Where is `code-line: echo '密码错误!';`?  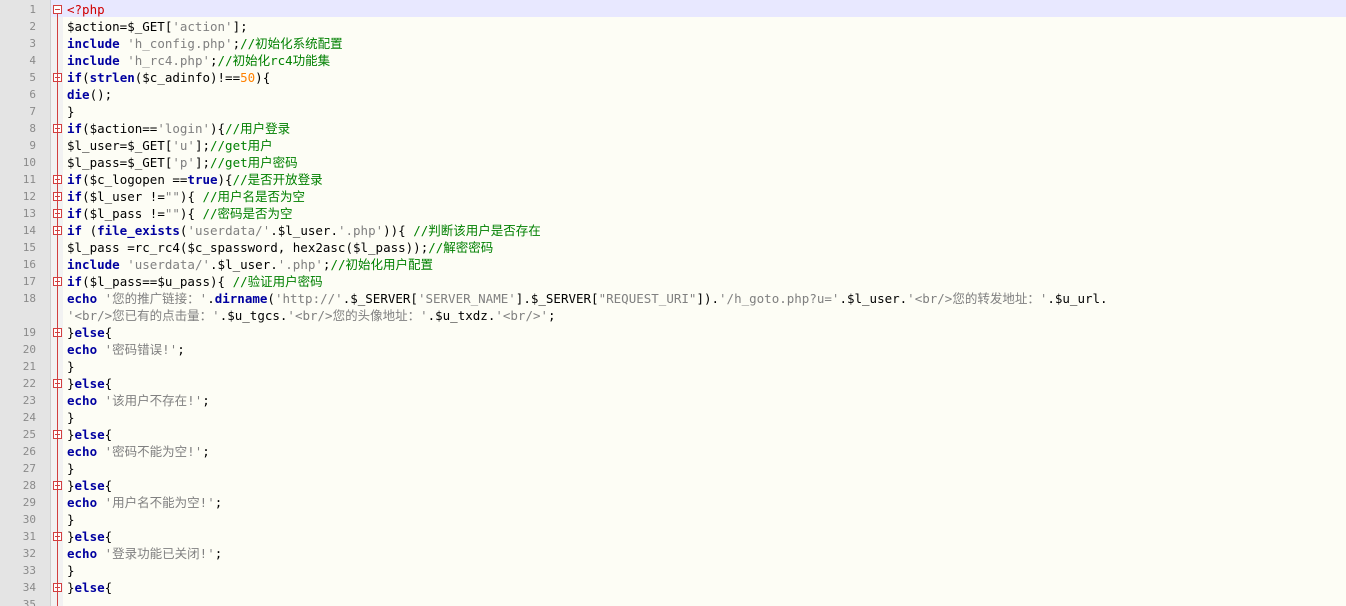 code-line: echo '密码错误!'; is located at coordinates (126, 349).